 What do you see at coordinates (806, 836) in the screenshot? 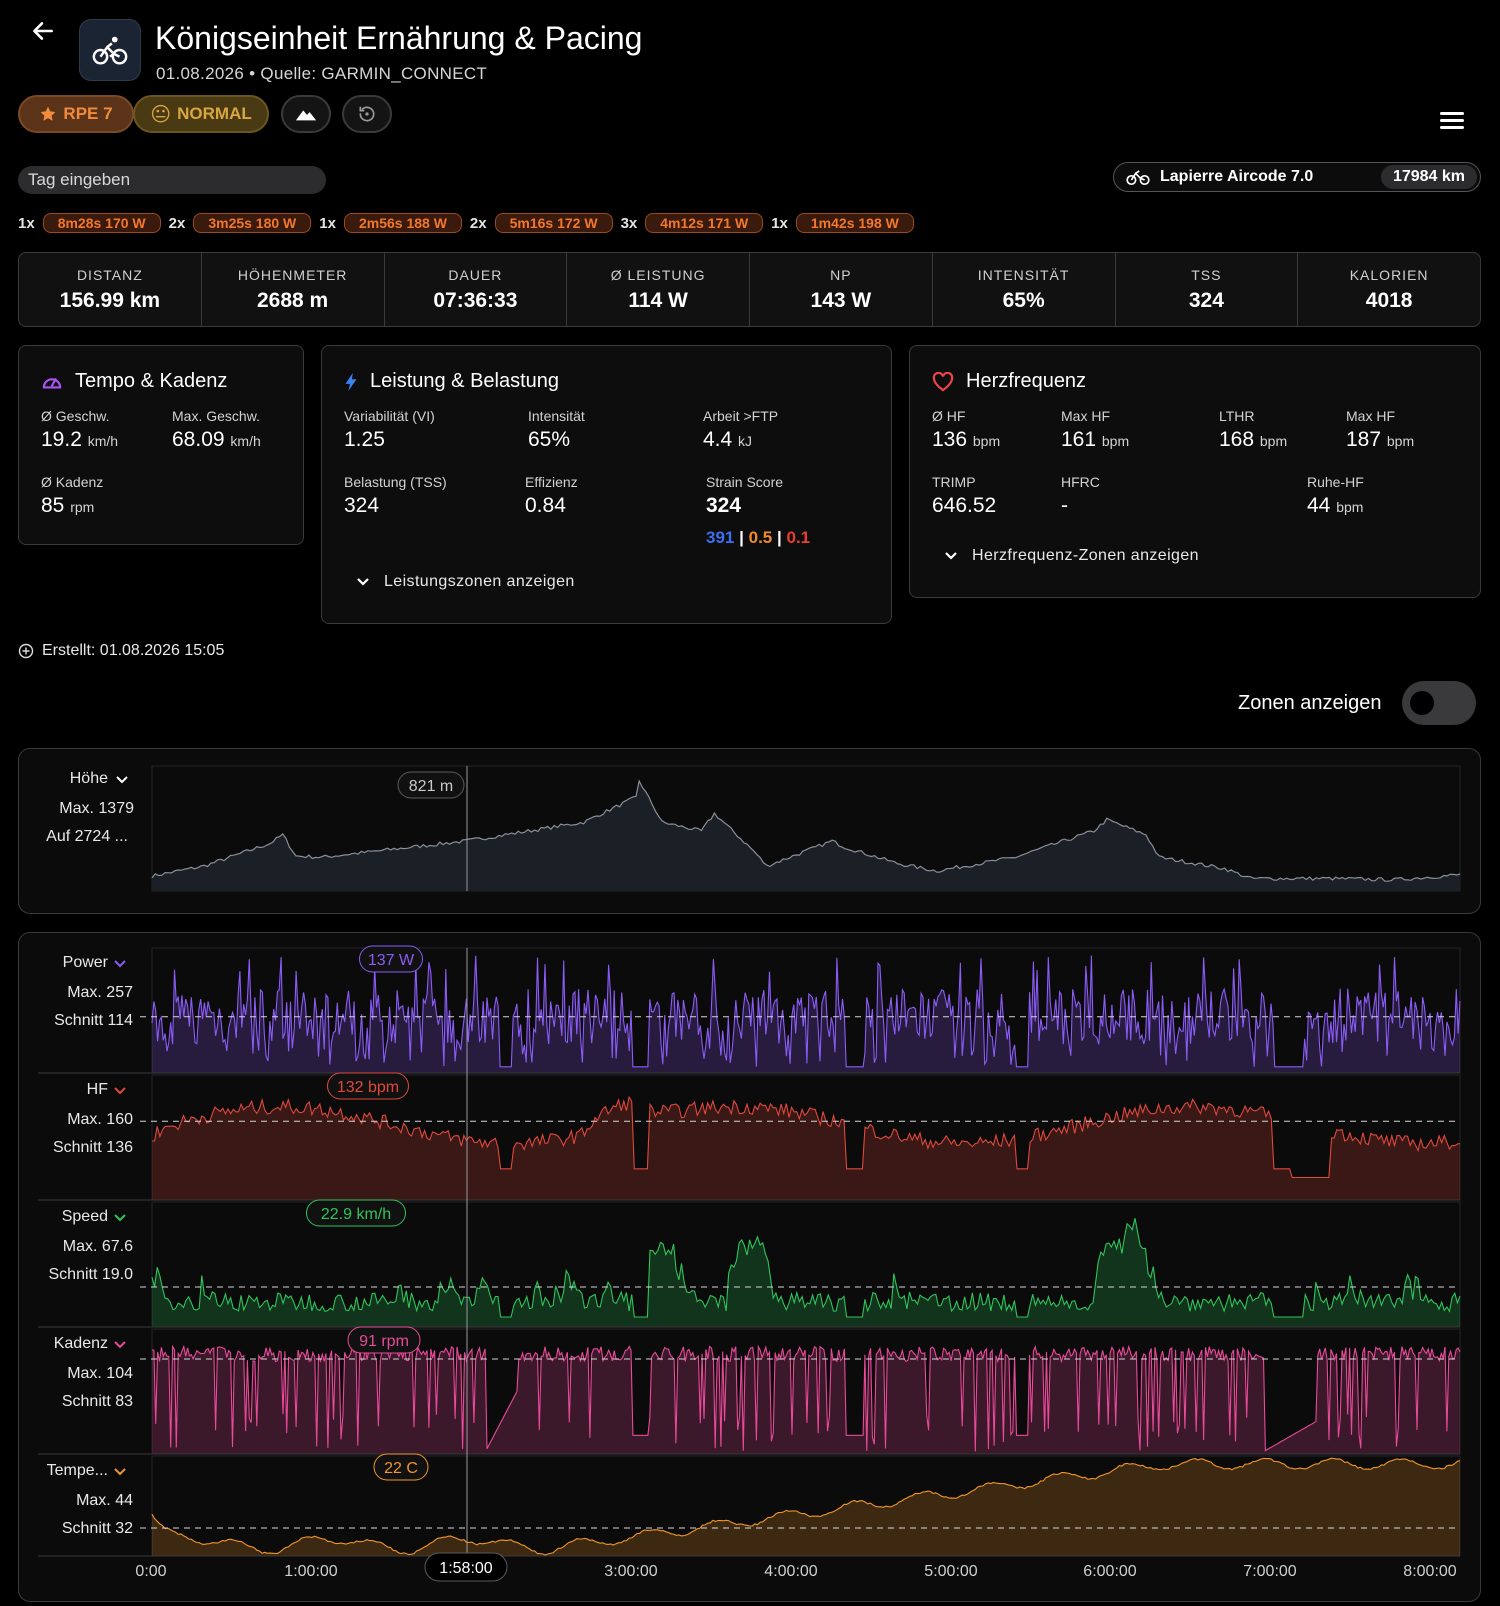
I see `elevation-area` at bounding box center [806, 836].